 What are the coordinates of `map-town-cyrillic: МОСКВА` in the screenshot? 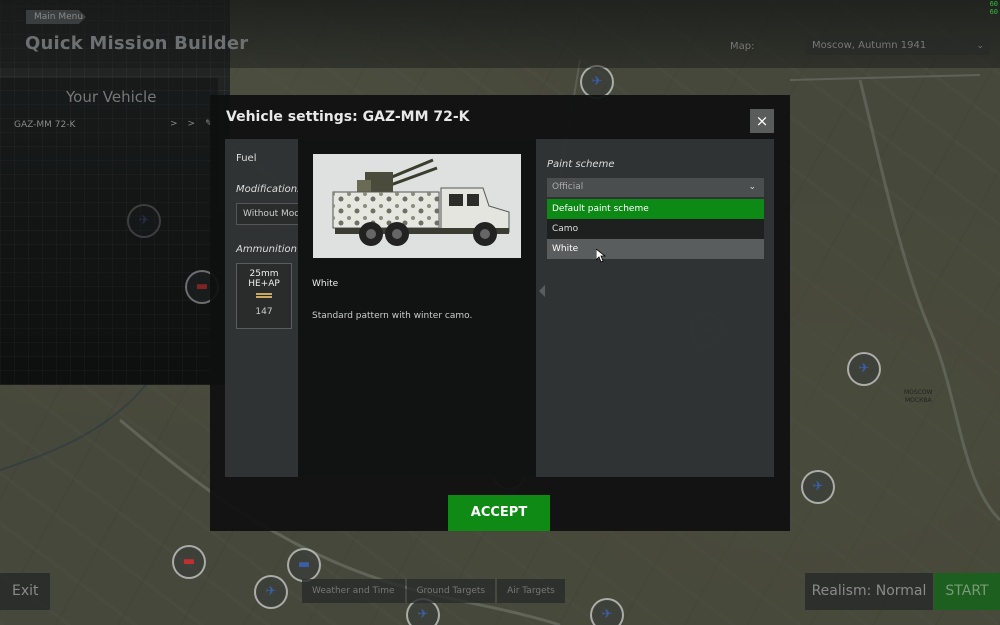 It's located at (918, 400).